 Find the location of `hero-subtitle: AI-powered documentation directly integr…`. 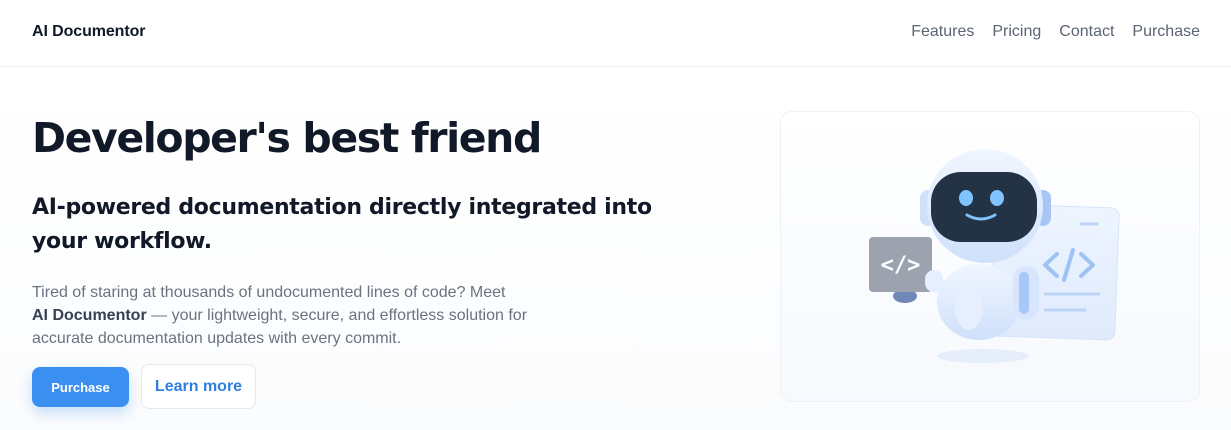

hero-subtitle: AI-powered documentation directly integr… is located at coordinates (342, 224).